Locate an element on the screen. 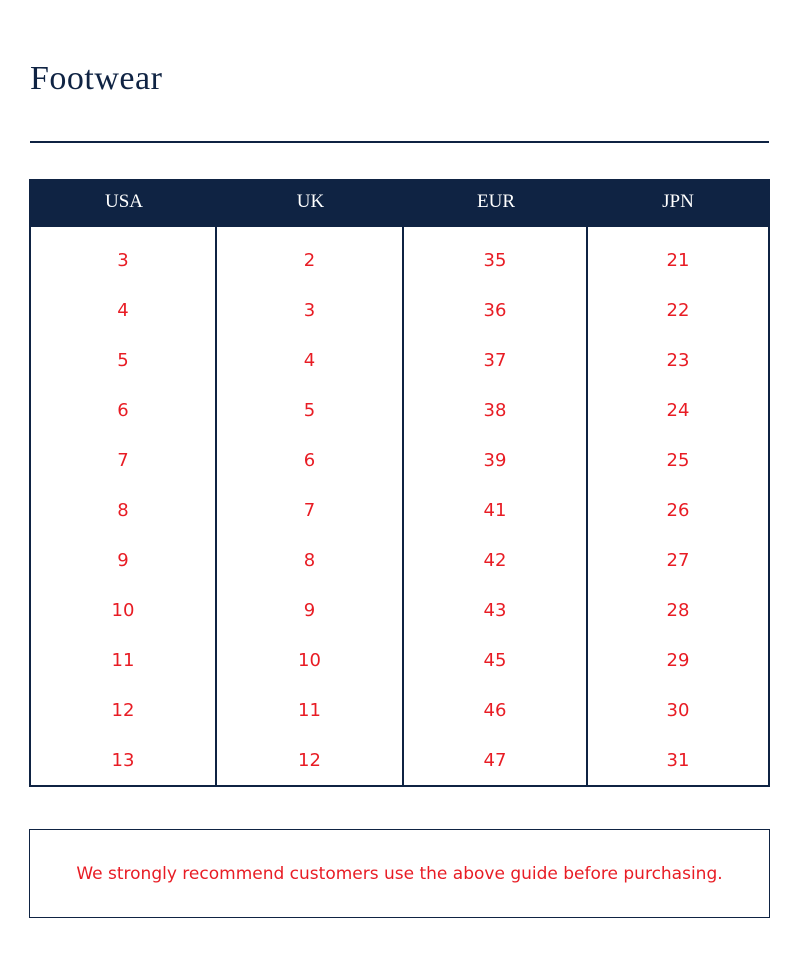 Image resolution: width=800 pixels, height=963 pixels. header-uk: UK is located at coordinates (310, 204).